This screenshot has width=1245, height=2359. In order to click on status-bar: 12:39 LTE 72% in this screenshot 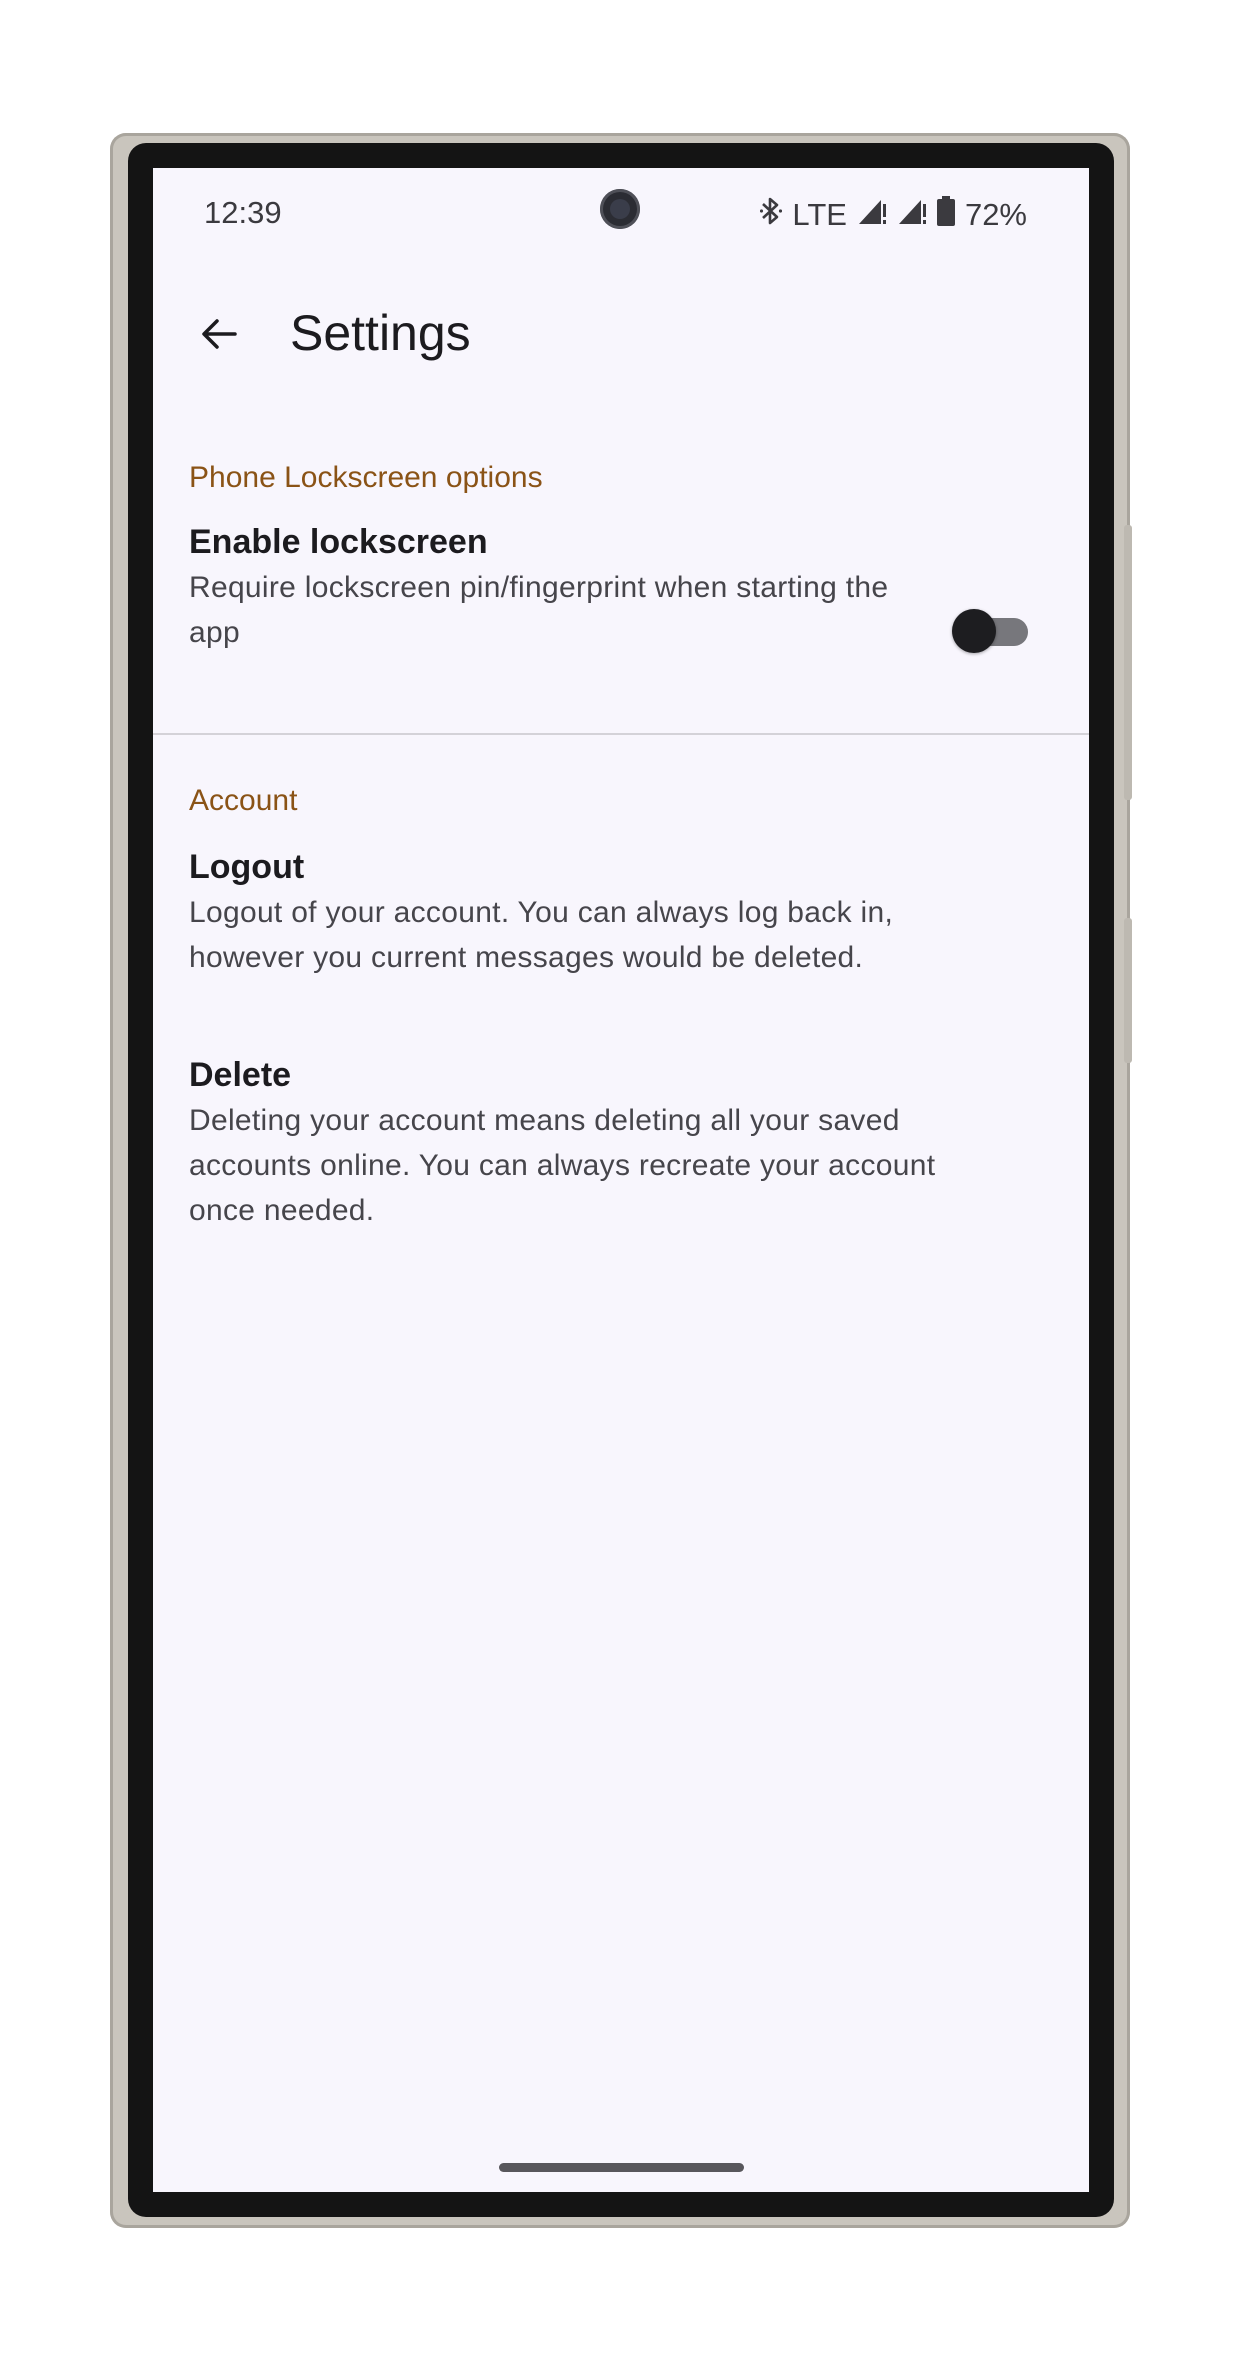, I will do `click(621, 213)`.